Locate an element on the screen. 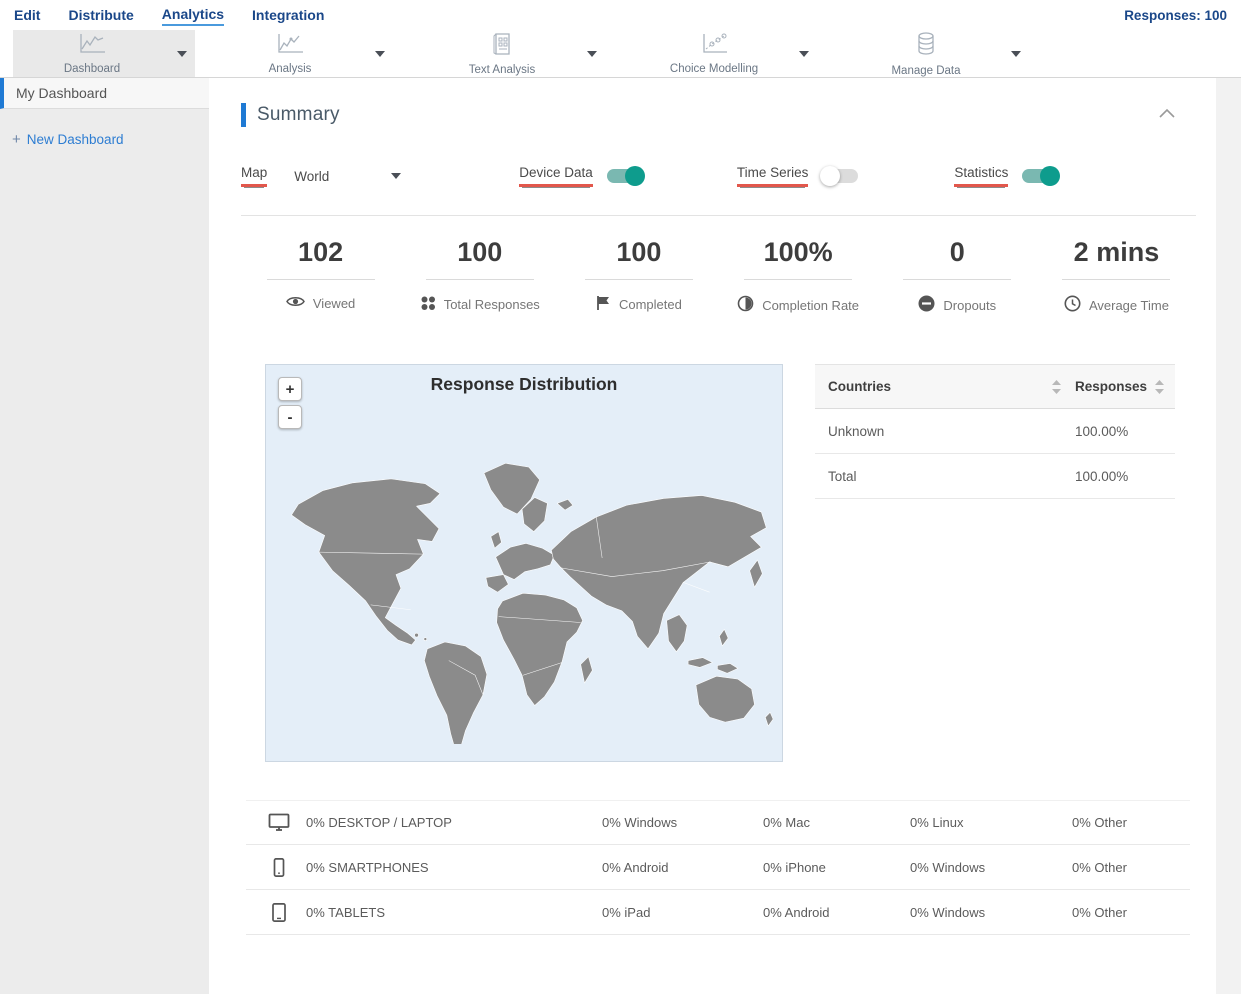 The height and width of the screenshot is (994, 1241). new-dashboard-button: + New Dashboard is located at coordinates (110, 139).